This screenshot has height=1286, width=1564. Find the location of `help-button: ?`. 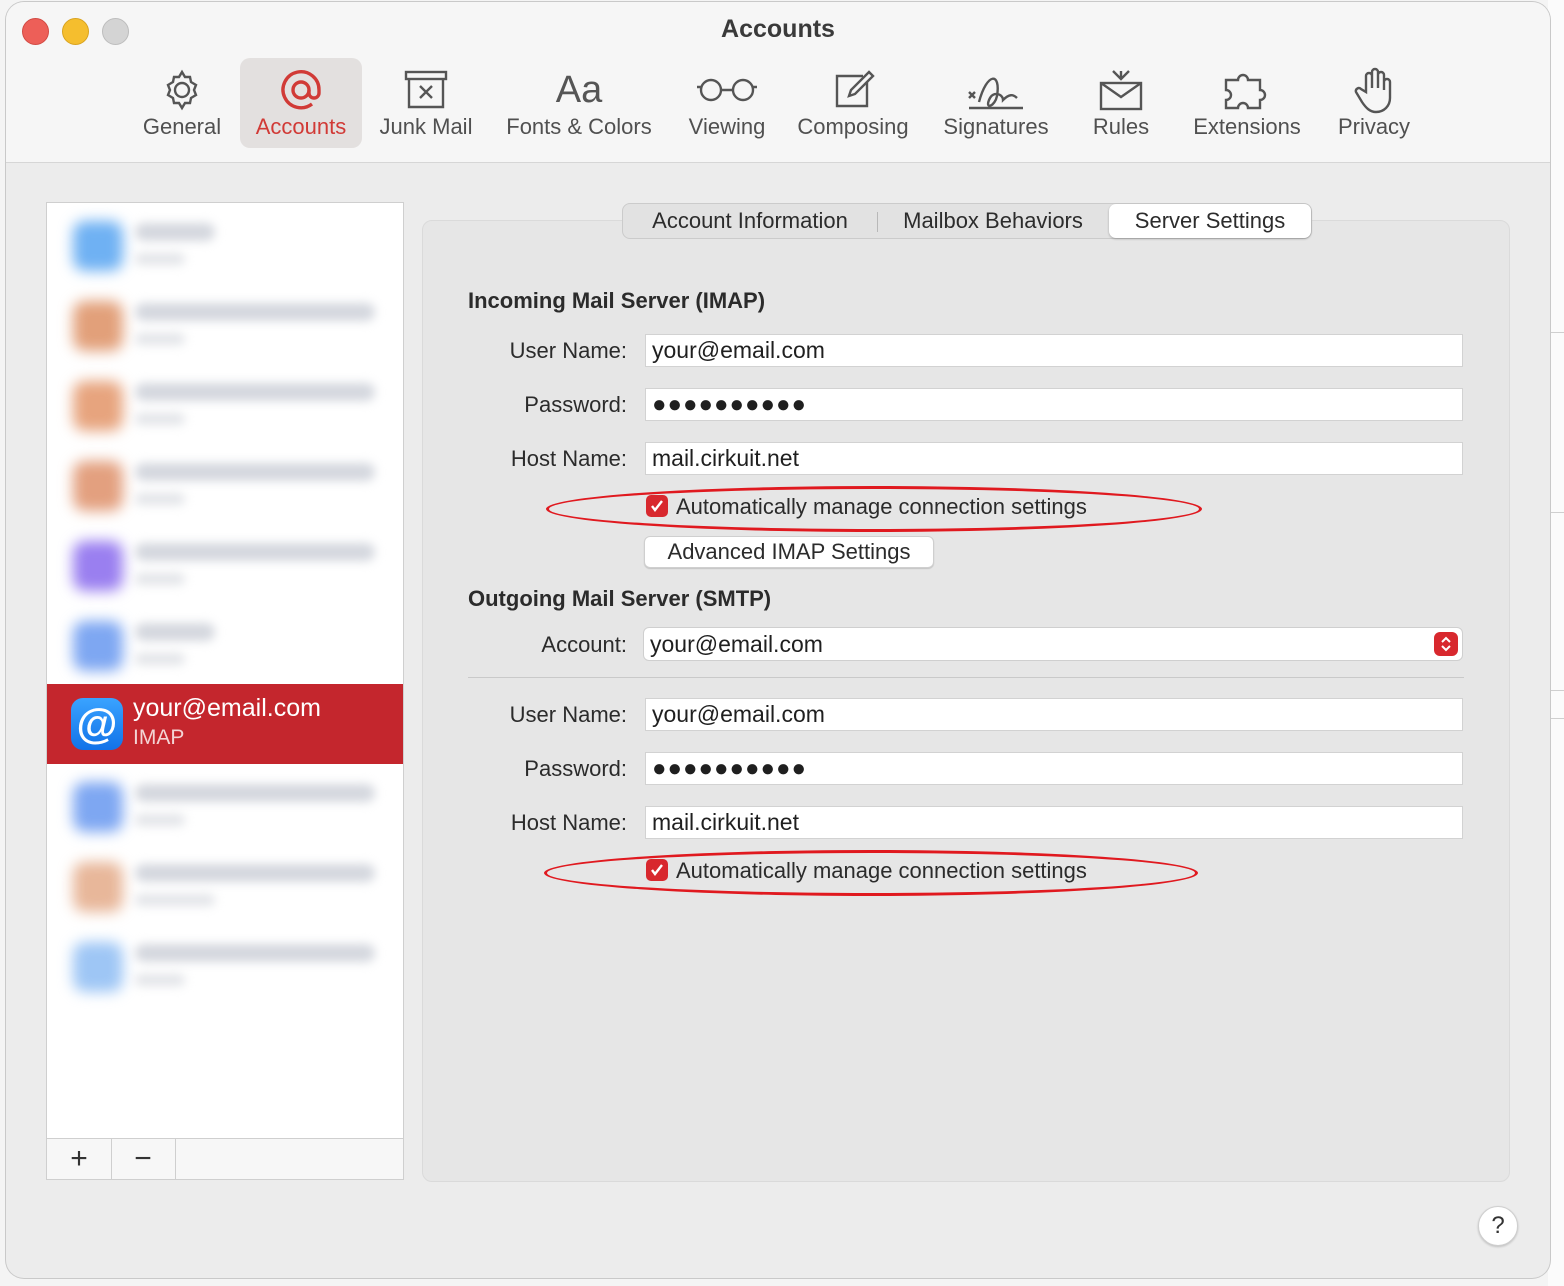

help-button: ? is located at coordinates (1498, 1226).